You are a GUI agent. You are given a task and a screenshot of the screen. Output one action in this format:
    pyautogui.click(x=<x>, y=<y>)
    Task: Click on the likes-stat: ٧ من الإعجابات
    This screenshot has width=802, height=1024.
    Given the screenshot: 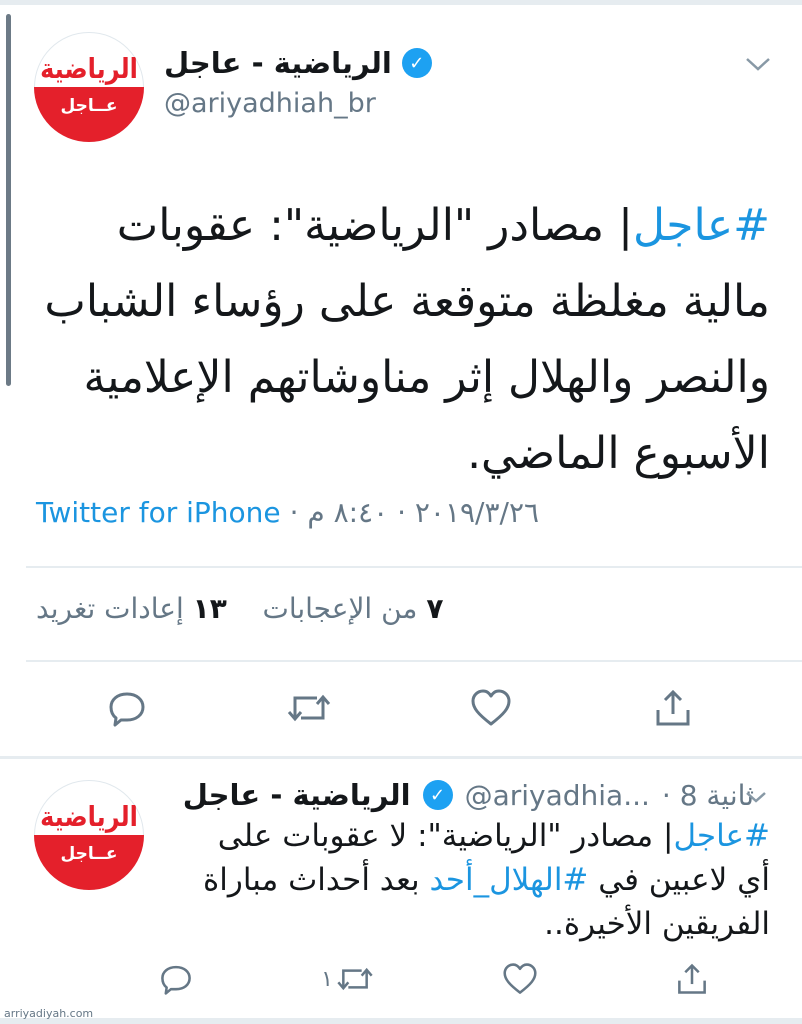 What is the action you would take?
    pyautogui.click(x=352, y=608)
    